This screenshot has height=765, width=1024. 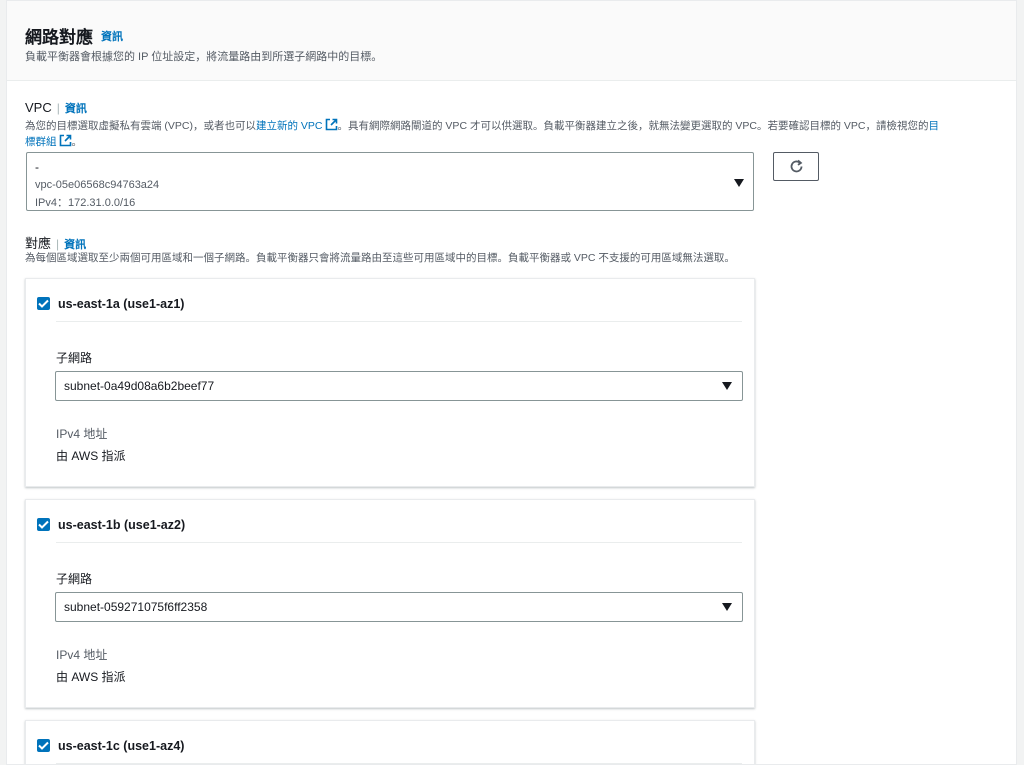 I want to click on vpc-selected-name: -, so click(x=37, y=167).